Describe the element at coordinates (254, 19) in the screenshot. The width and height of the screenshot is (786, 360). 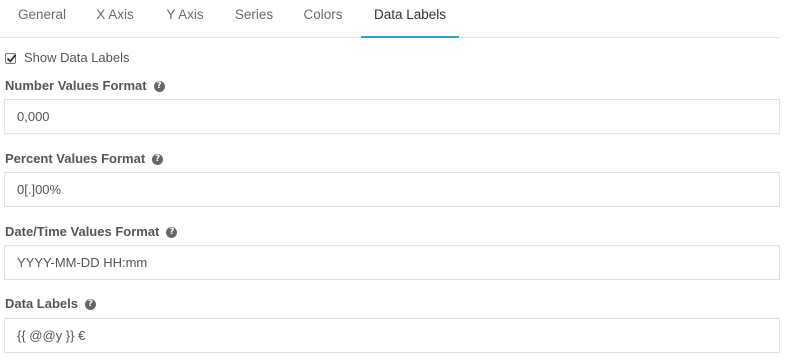
I see `tab-series: Series` at that location.